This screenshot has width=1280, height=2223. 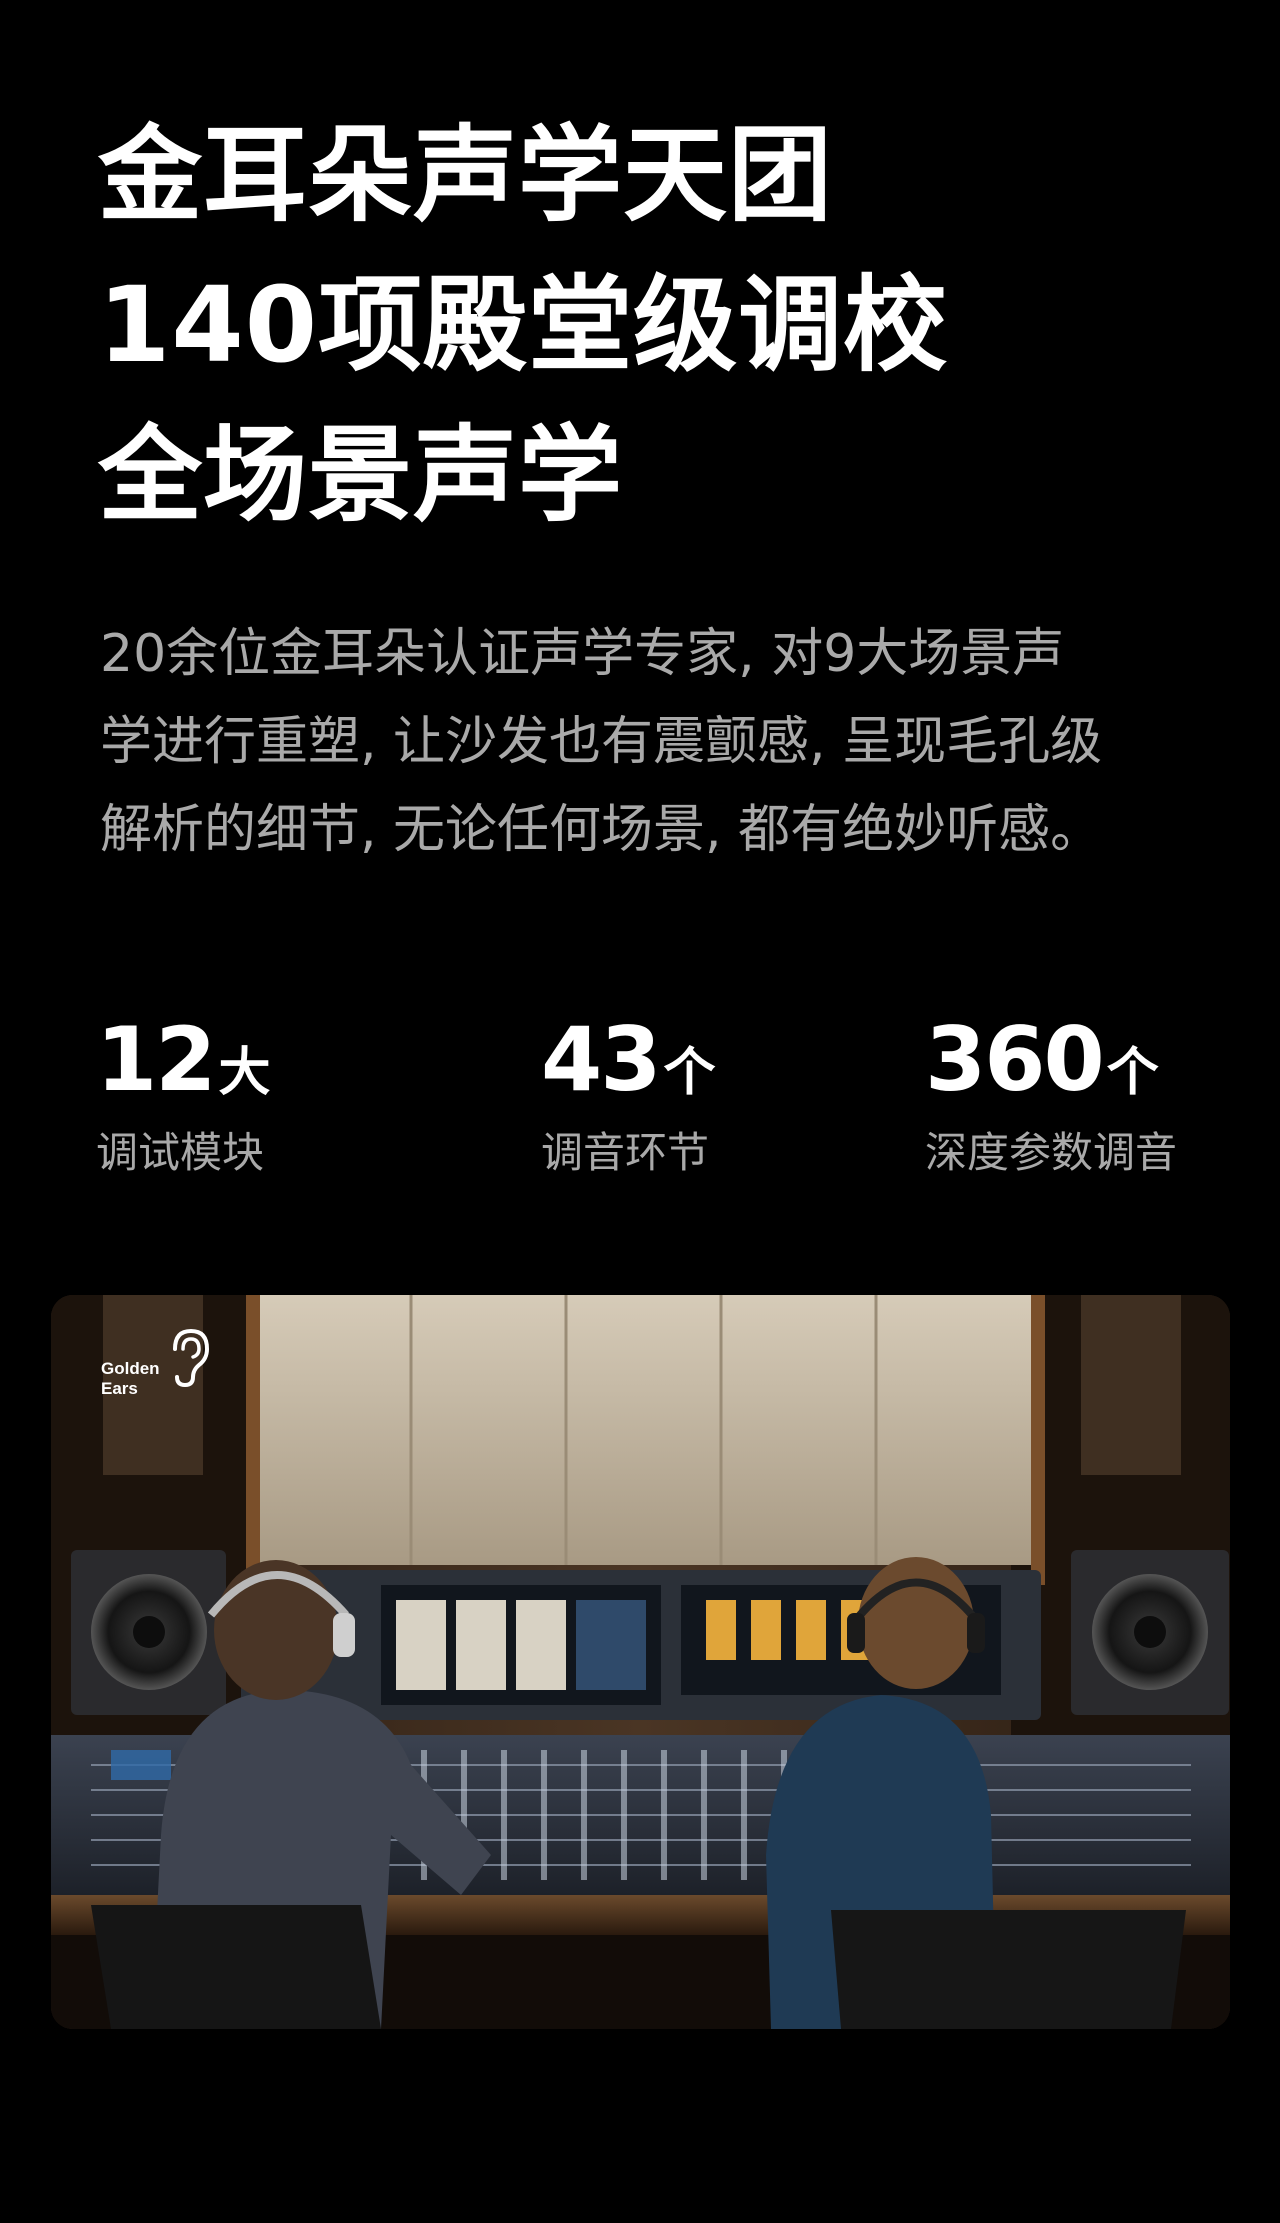 I want to click on hero-title-line-3: 全场景声学, so click(x=361, y=475).